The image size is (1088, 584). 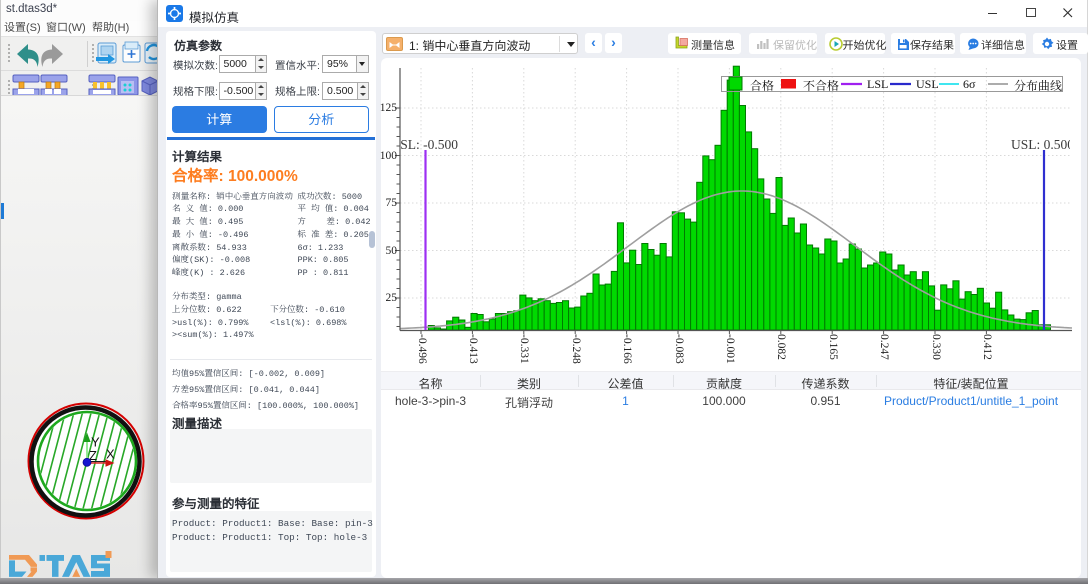 What do you see at coordinates (110, 454) in the screenshot?
I see `svg-text: X` at bounding box center [110, 454].